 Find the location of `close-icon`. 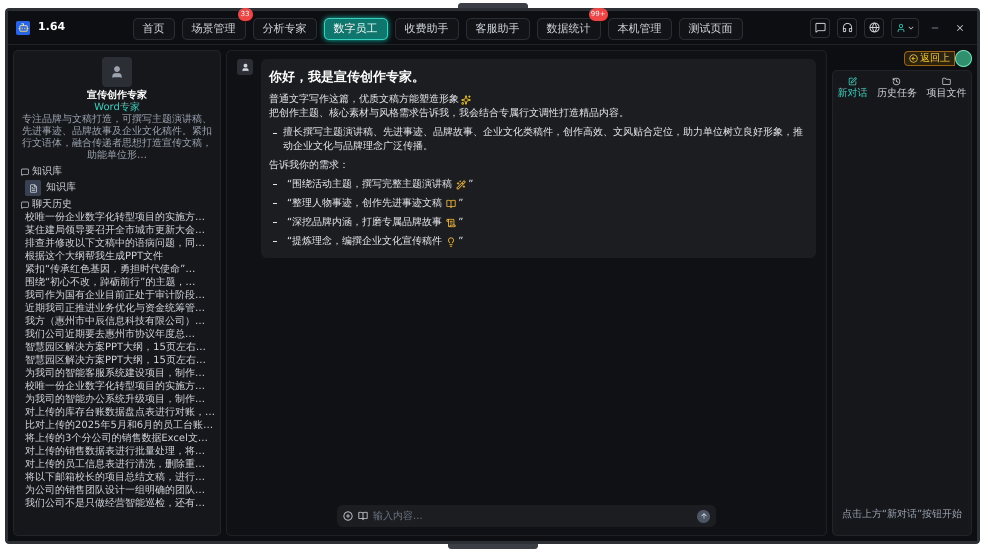

close-icon is located at coordinates (960, 27).